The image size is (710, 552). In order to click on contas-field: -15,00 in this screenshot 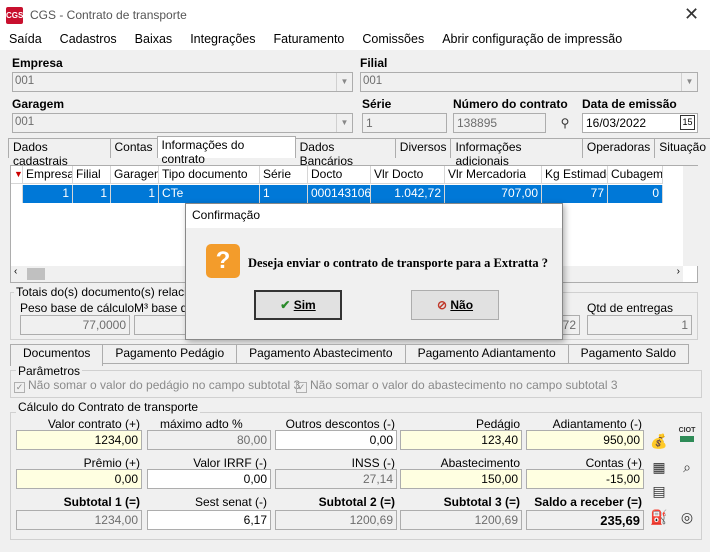, I will do `click(585, 479)`.